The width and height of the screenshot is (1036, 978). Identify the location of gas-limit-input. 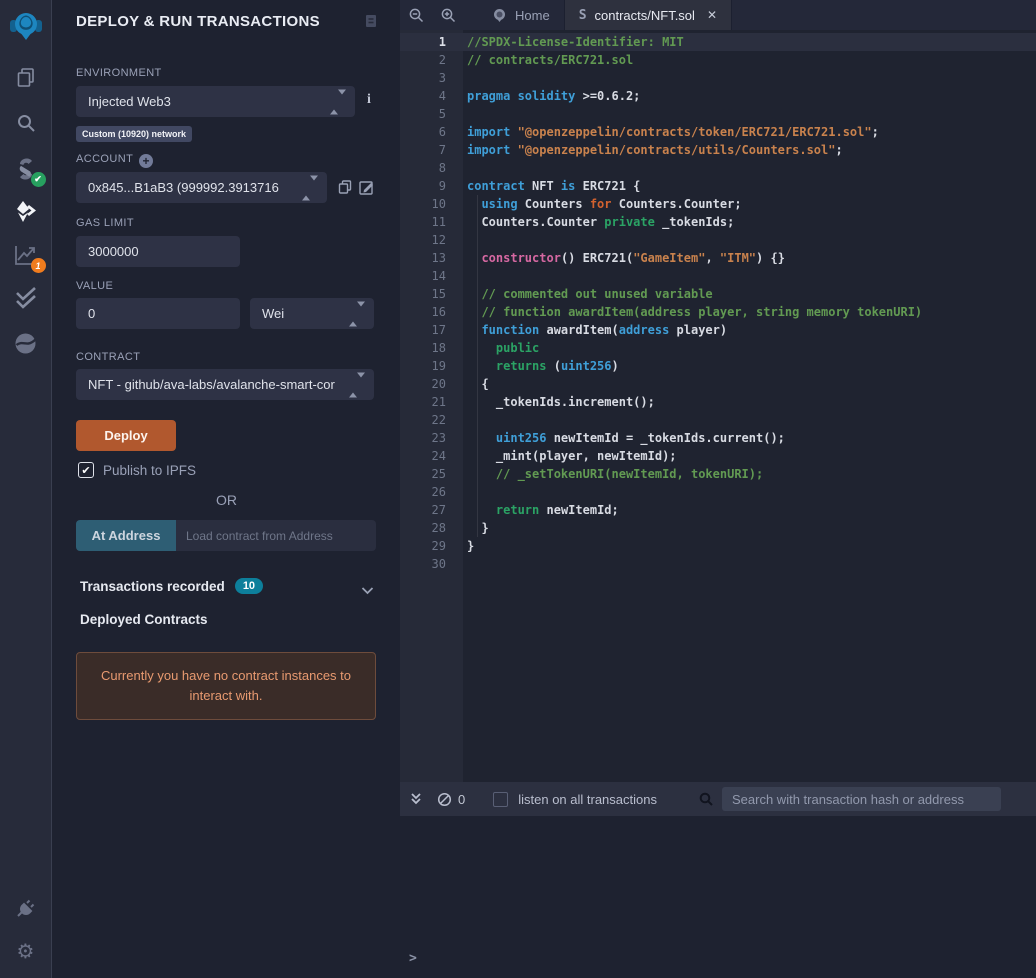
(158, 251).